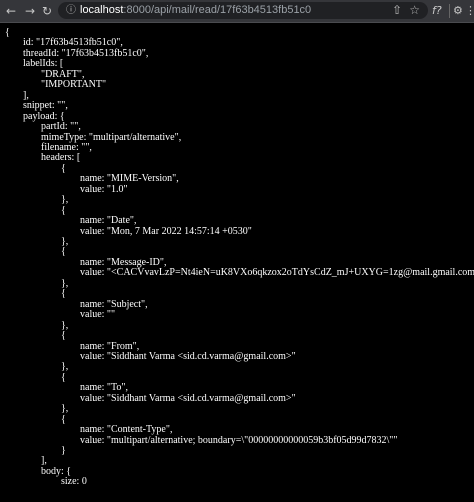 Image resolution: width=474 pixels, height=502 pixels. Describe the element at coordinates (129, 179) in the screenshot. I see `json-line: name: "MIME-Version",` at that location.